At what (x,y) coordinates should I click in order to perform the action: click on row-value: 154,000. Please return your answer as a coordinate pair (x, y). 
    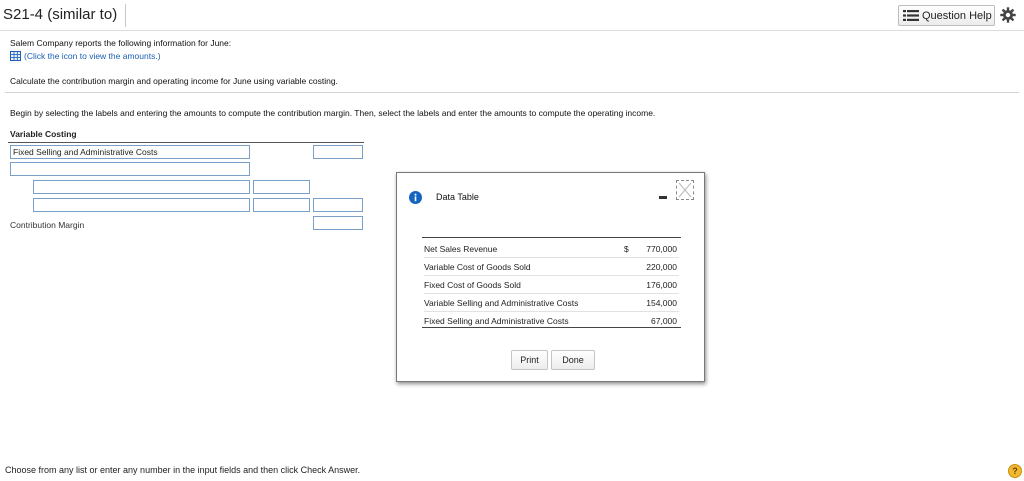
    Looking at the image, I should click on (661, 303).